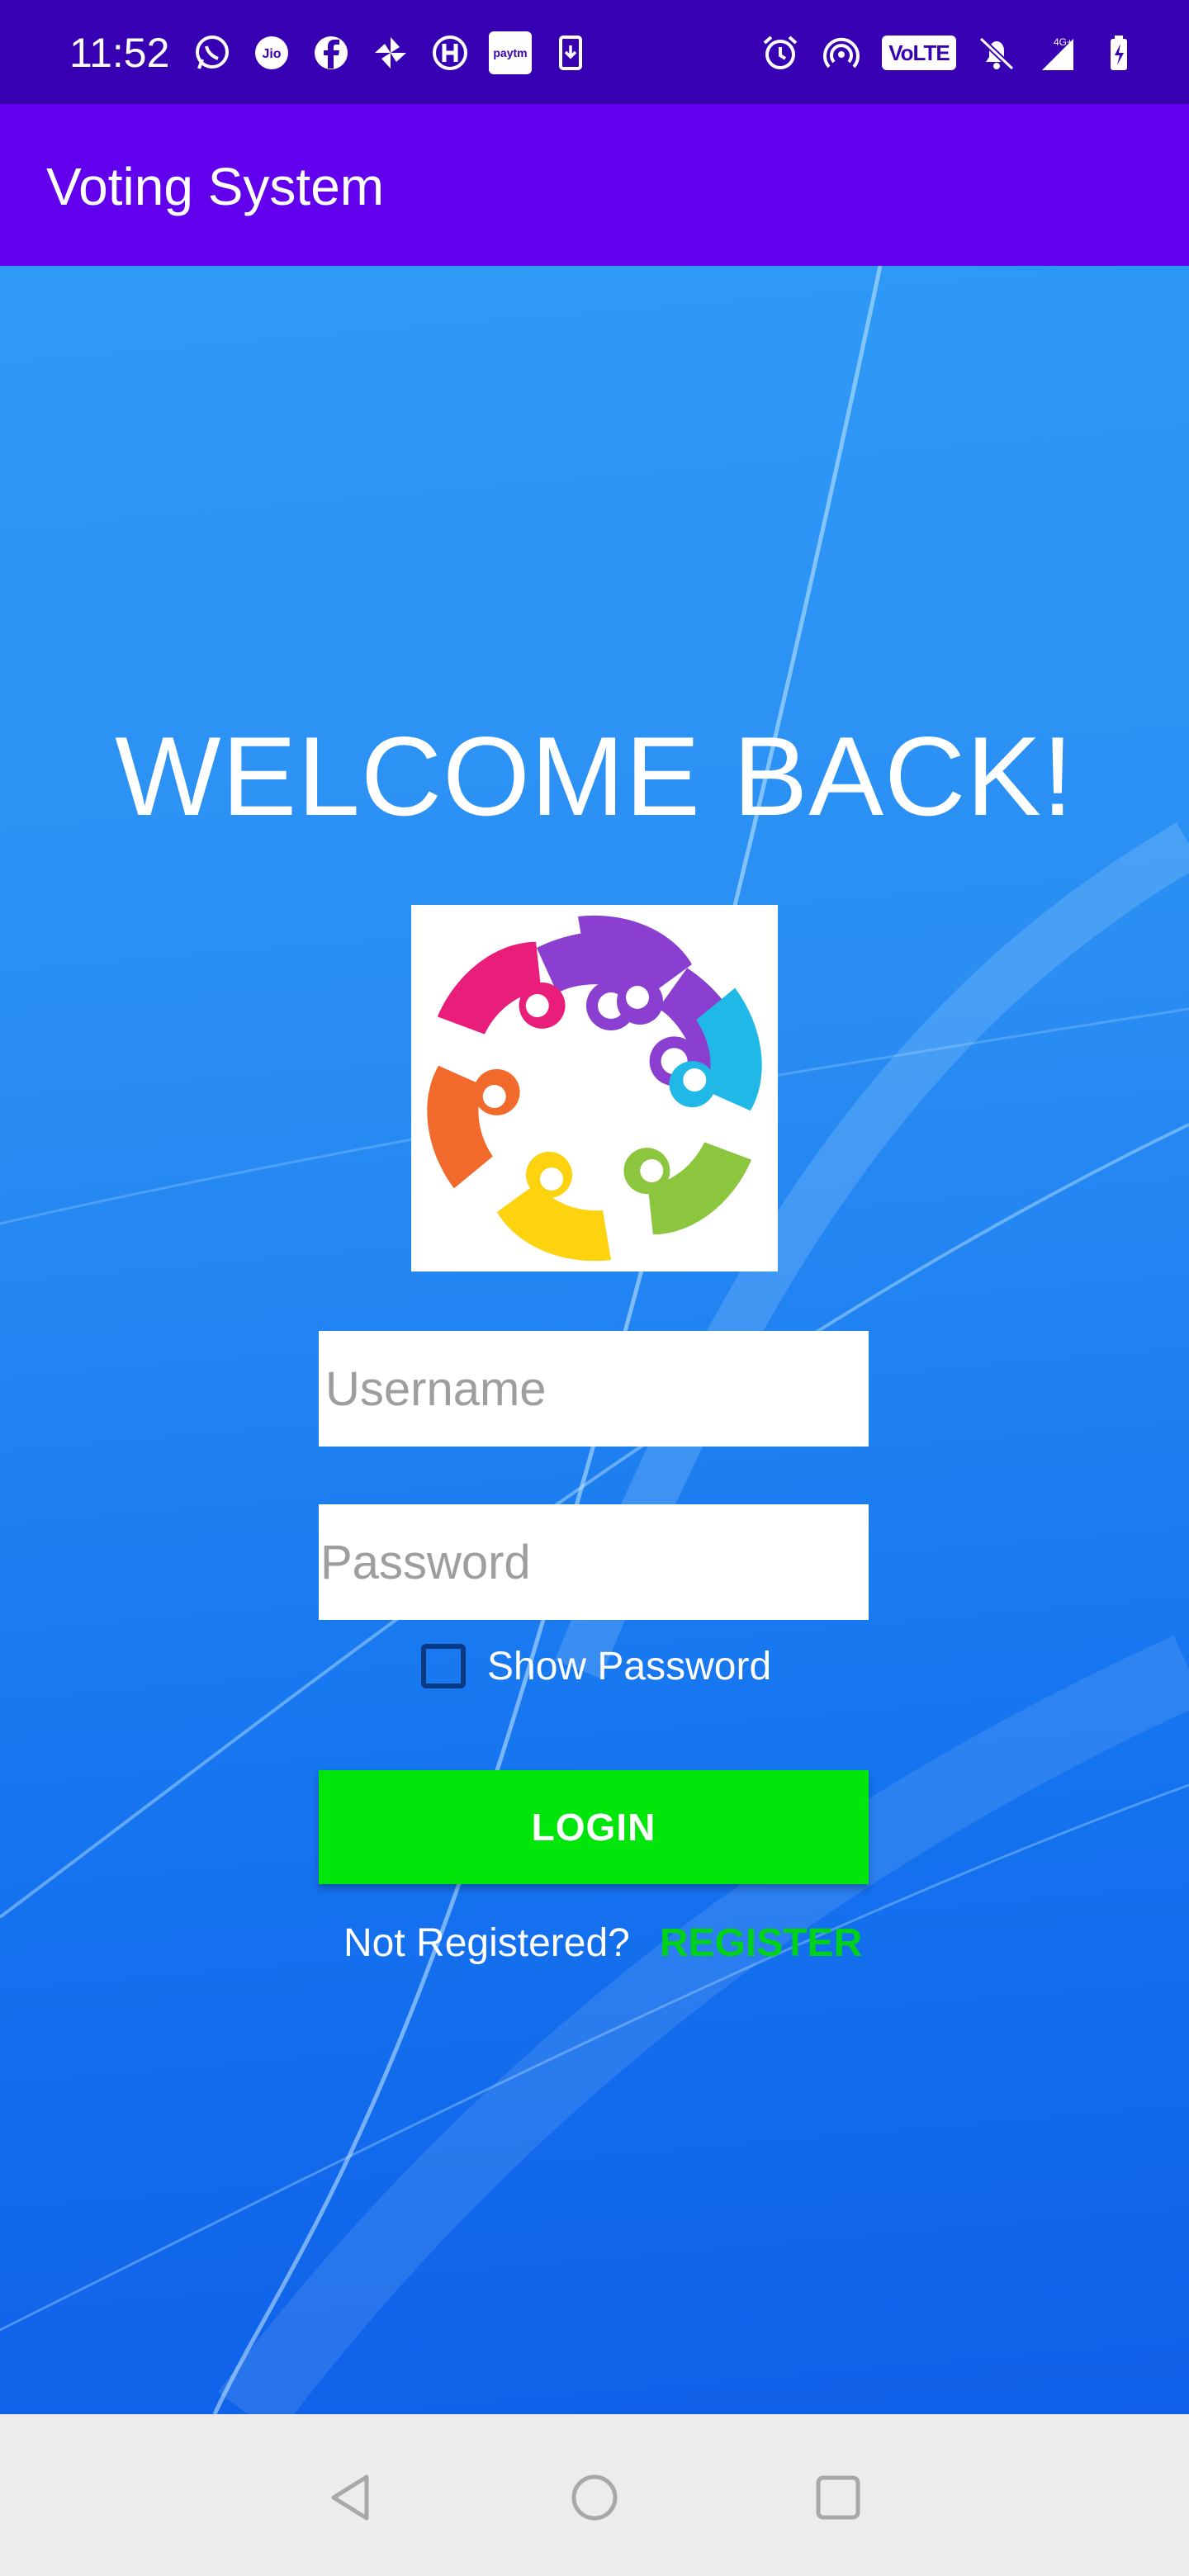 This screenshot has width=1189, height=2576. Describe the element at coordinates (212, 52) in the screenshot. I see `whatsapp-icon` at that location.